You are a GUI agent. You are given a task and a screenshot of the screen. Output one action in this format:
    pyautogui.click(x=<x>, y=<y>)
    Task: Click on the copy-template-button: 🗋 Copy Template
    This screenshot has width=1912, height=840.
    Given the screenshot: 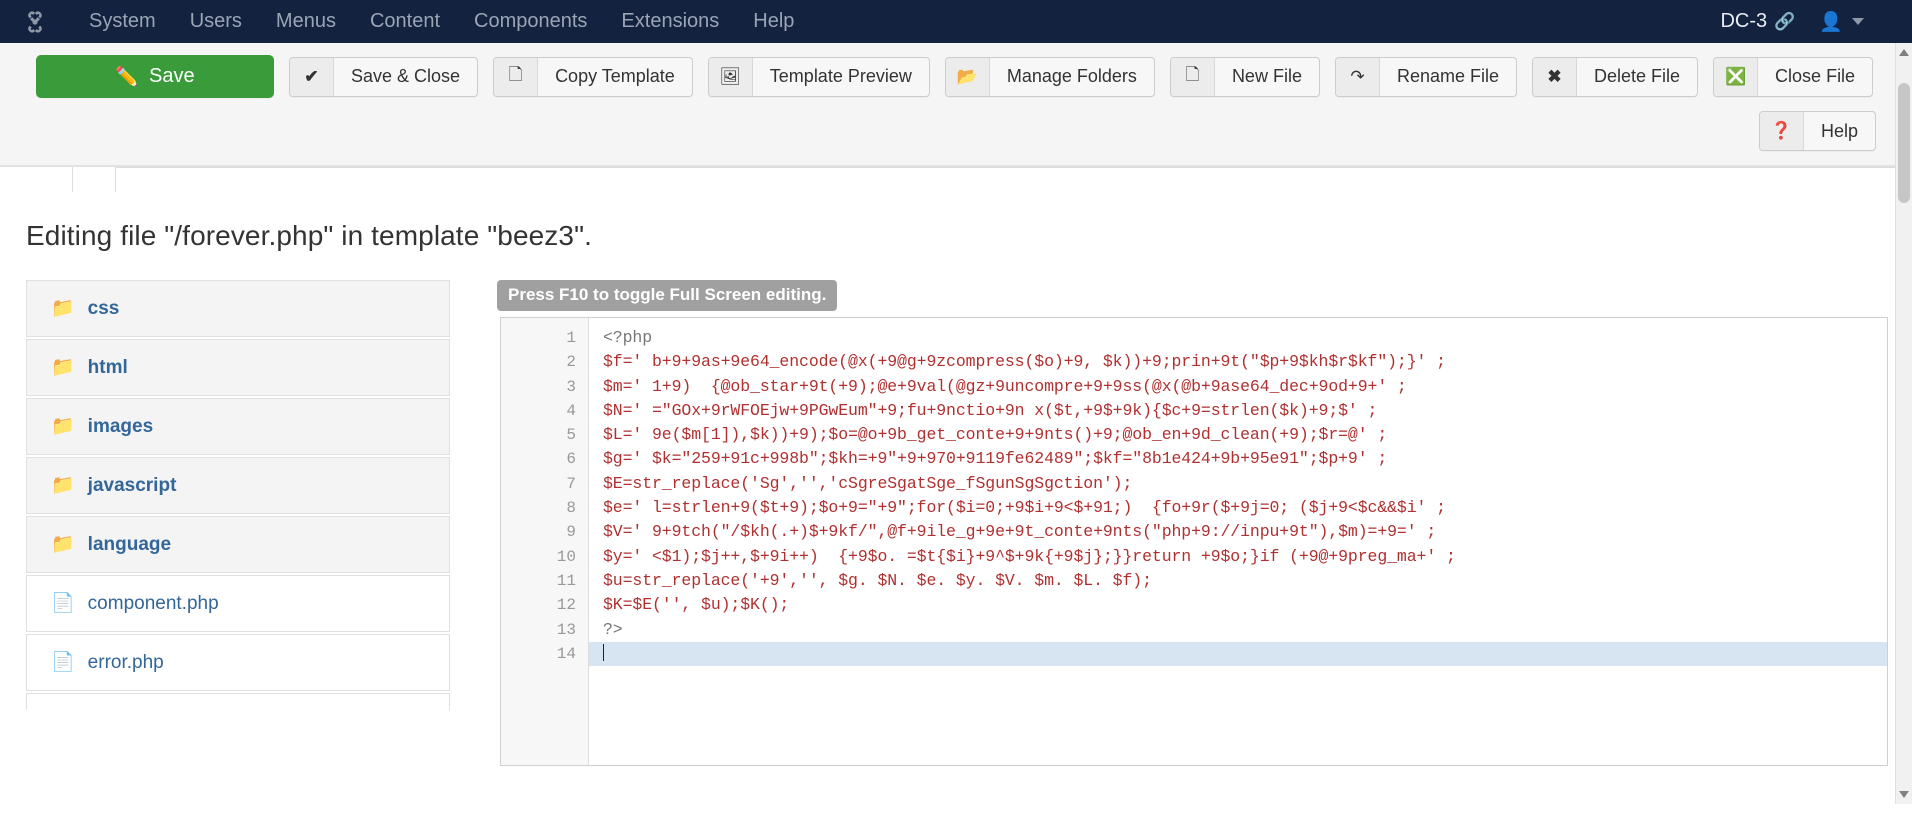 What is the action you would take?
    pyautogui.click(x=593, y=76)
    